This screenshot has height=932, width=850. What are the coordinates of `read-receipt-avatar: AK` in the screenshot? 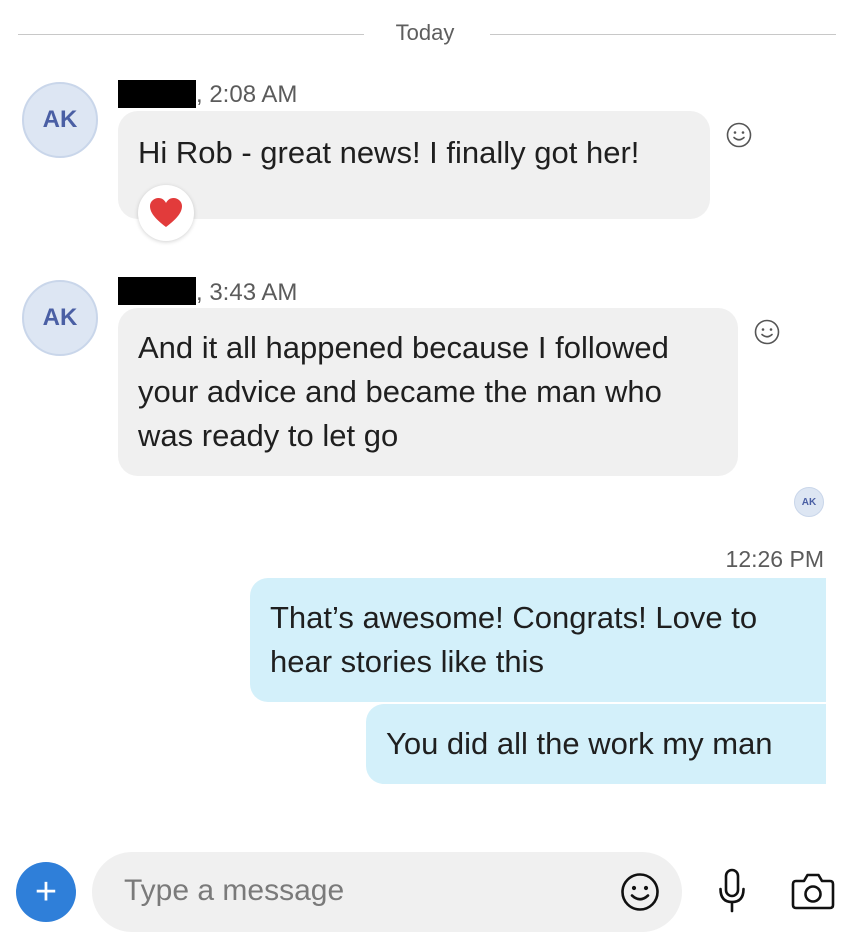 It's located at (809, 502).